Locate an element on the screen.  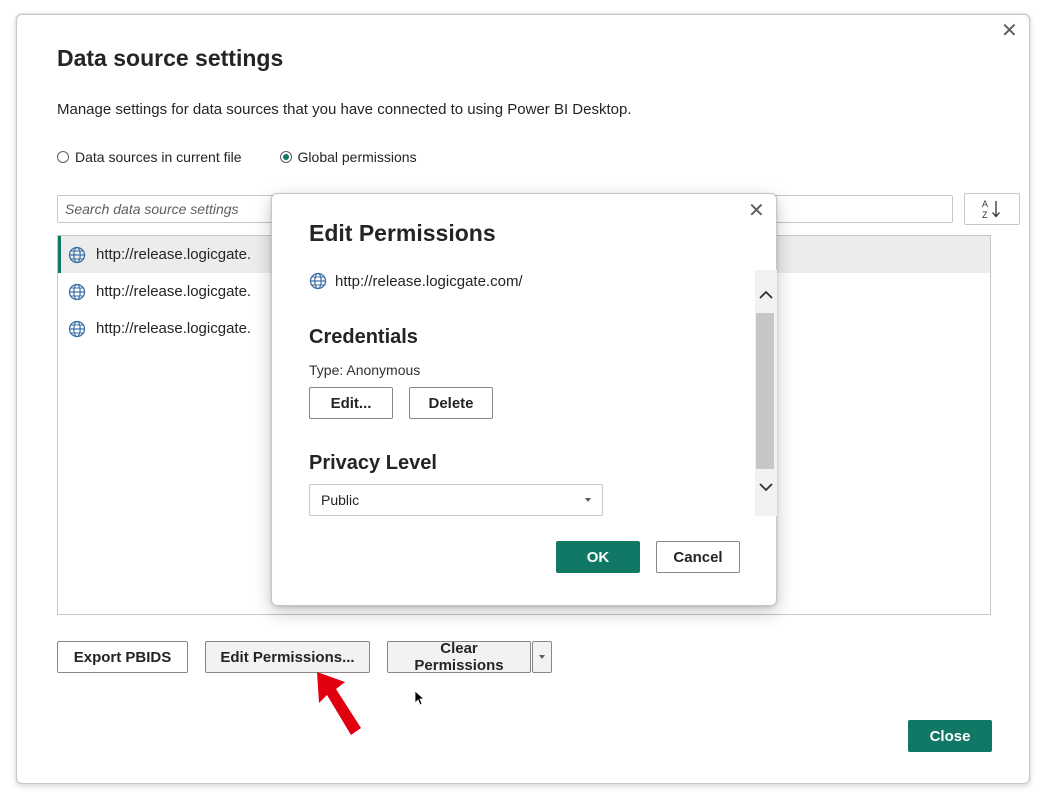
close-button: Close is located at coordinates (950, 736).